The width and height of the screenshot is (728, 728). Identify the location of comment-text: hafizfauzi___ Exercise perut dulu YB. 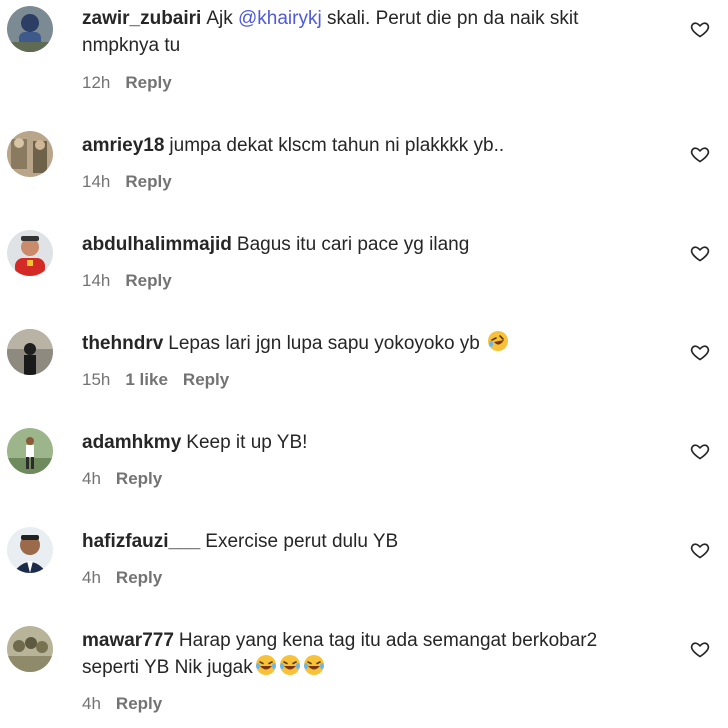
(367, 541).